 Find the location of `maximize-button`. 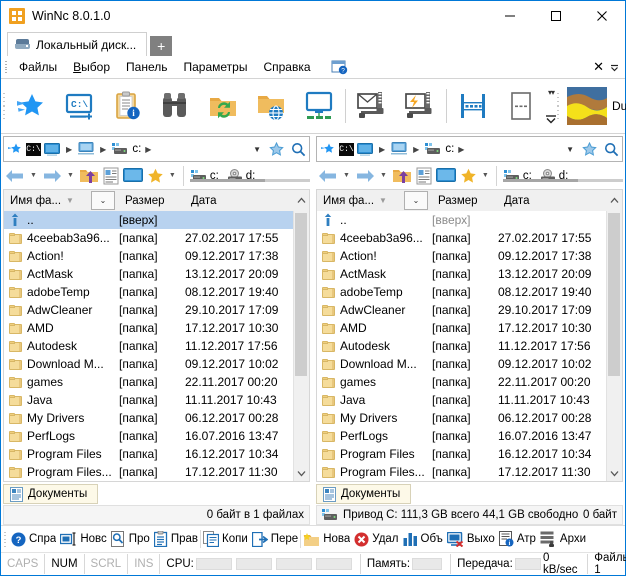

maximize-button is located at coordinates (556, 16).